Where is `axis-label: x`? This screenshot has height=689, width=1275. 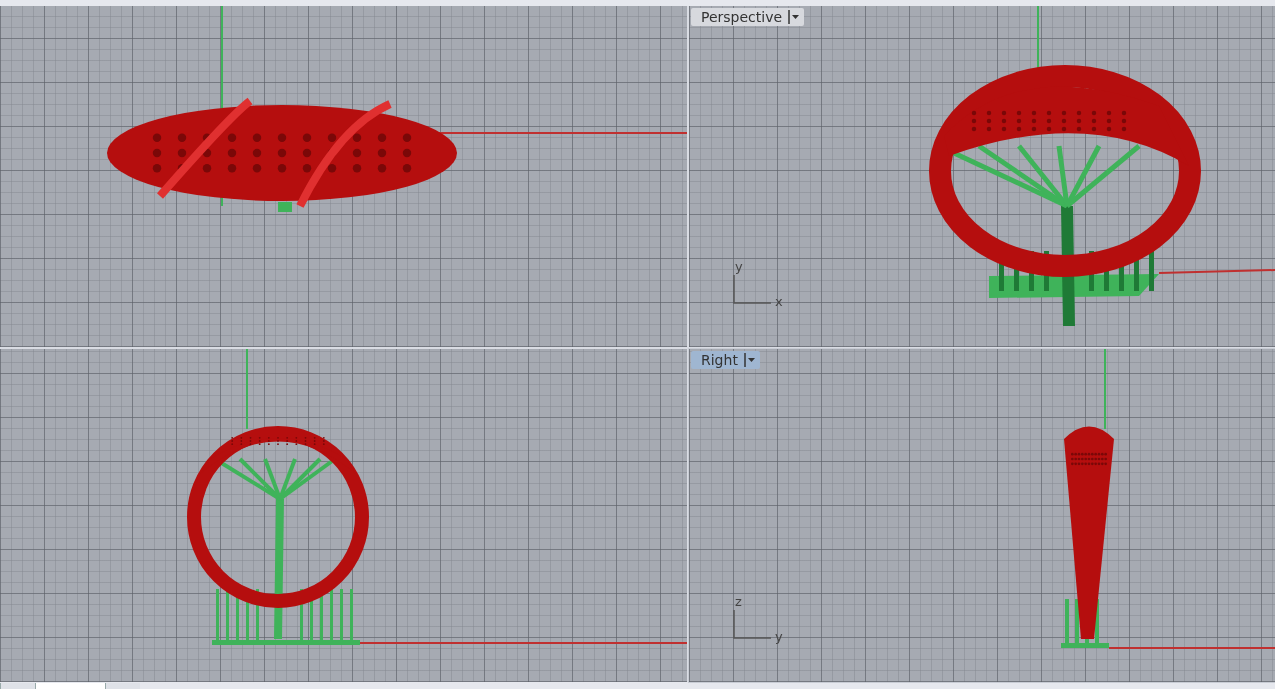
axis-label: x is located at coordinates (779, 301).